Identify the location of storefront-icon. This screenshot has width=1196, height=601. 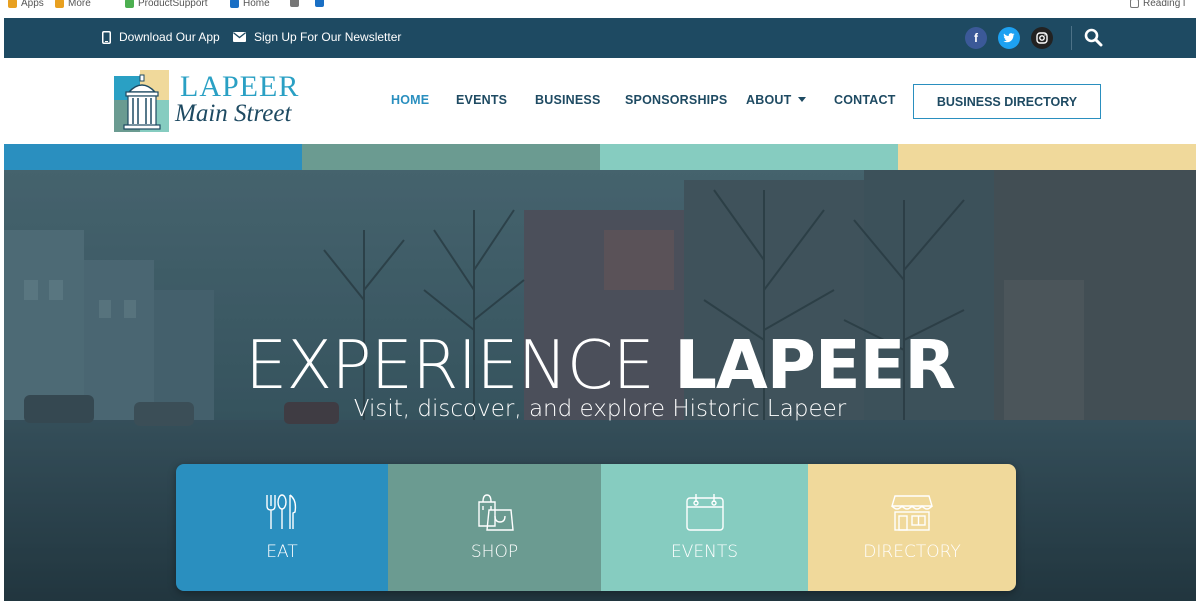
(912, 513).